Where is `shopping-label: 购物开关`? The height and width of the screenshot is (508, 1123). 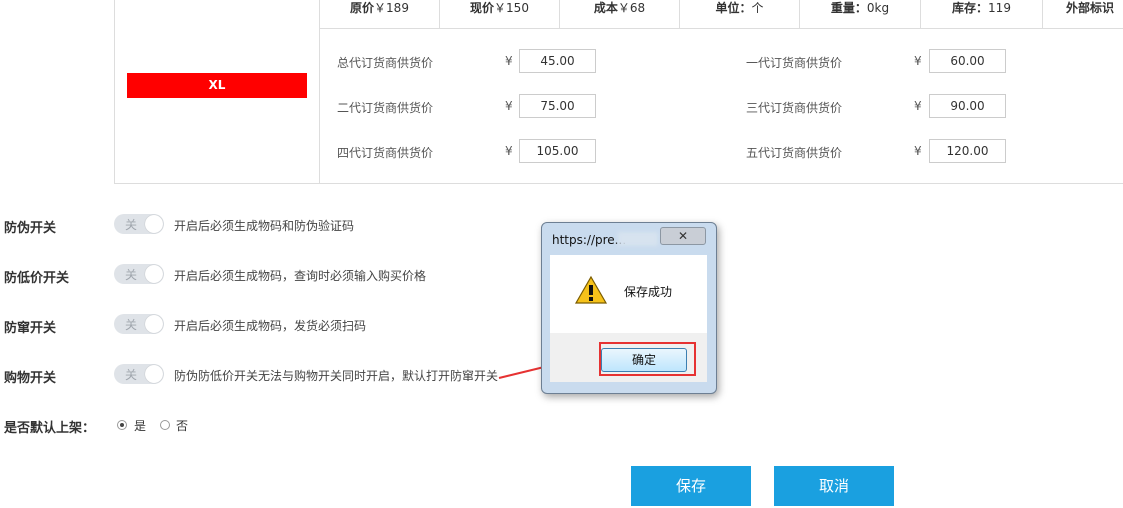
shopping-label: 购物开关 is located at coordinates (30, 378).